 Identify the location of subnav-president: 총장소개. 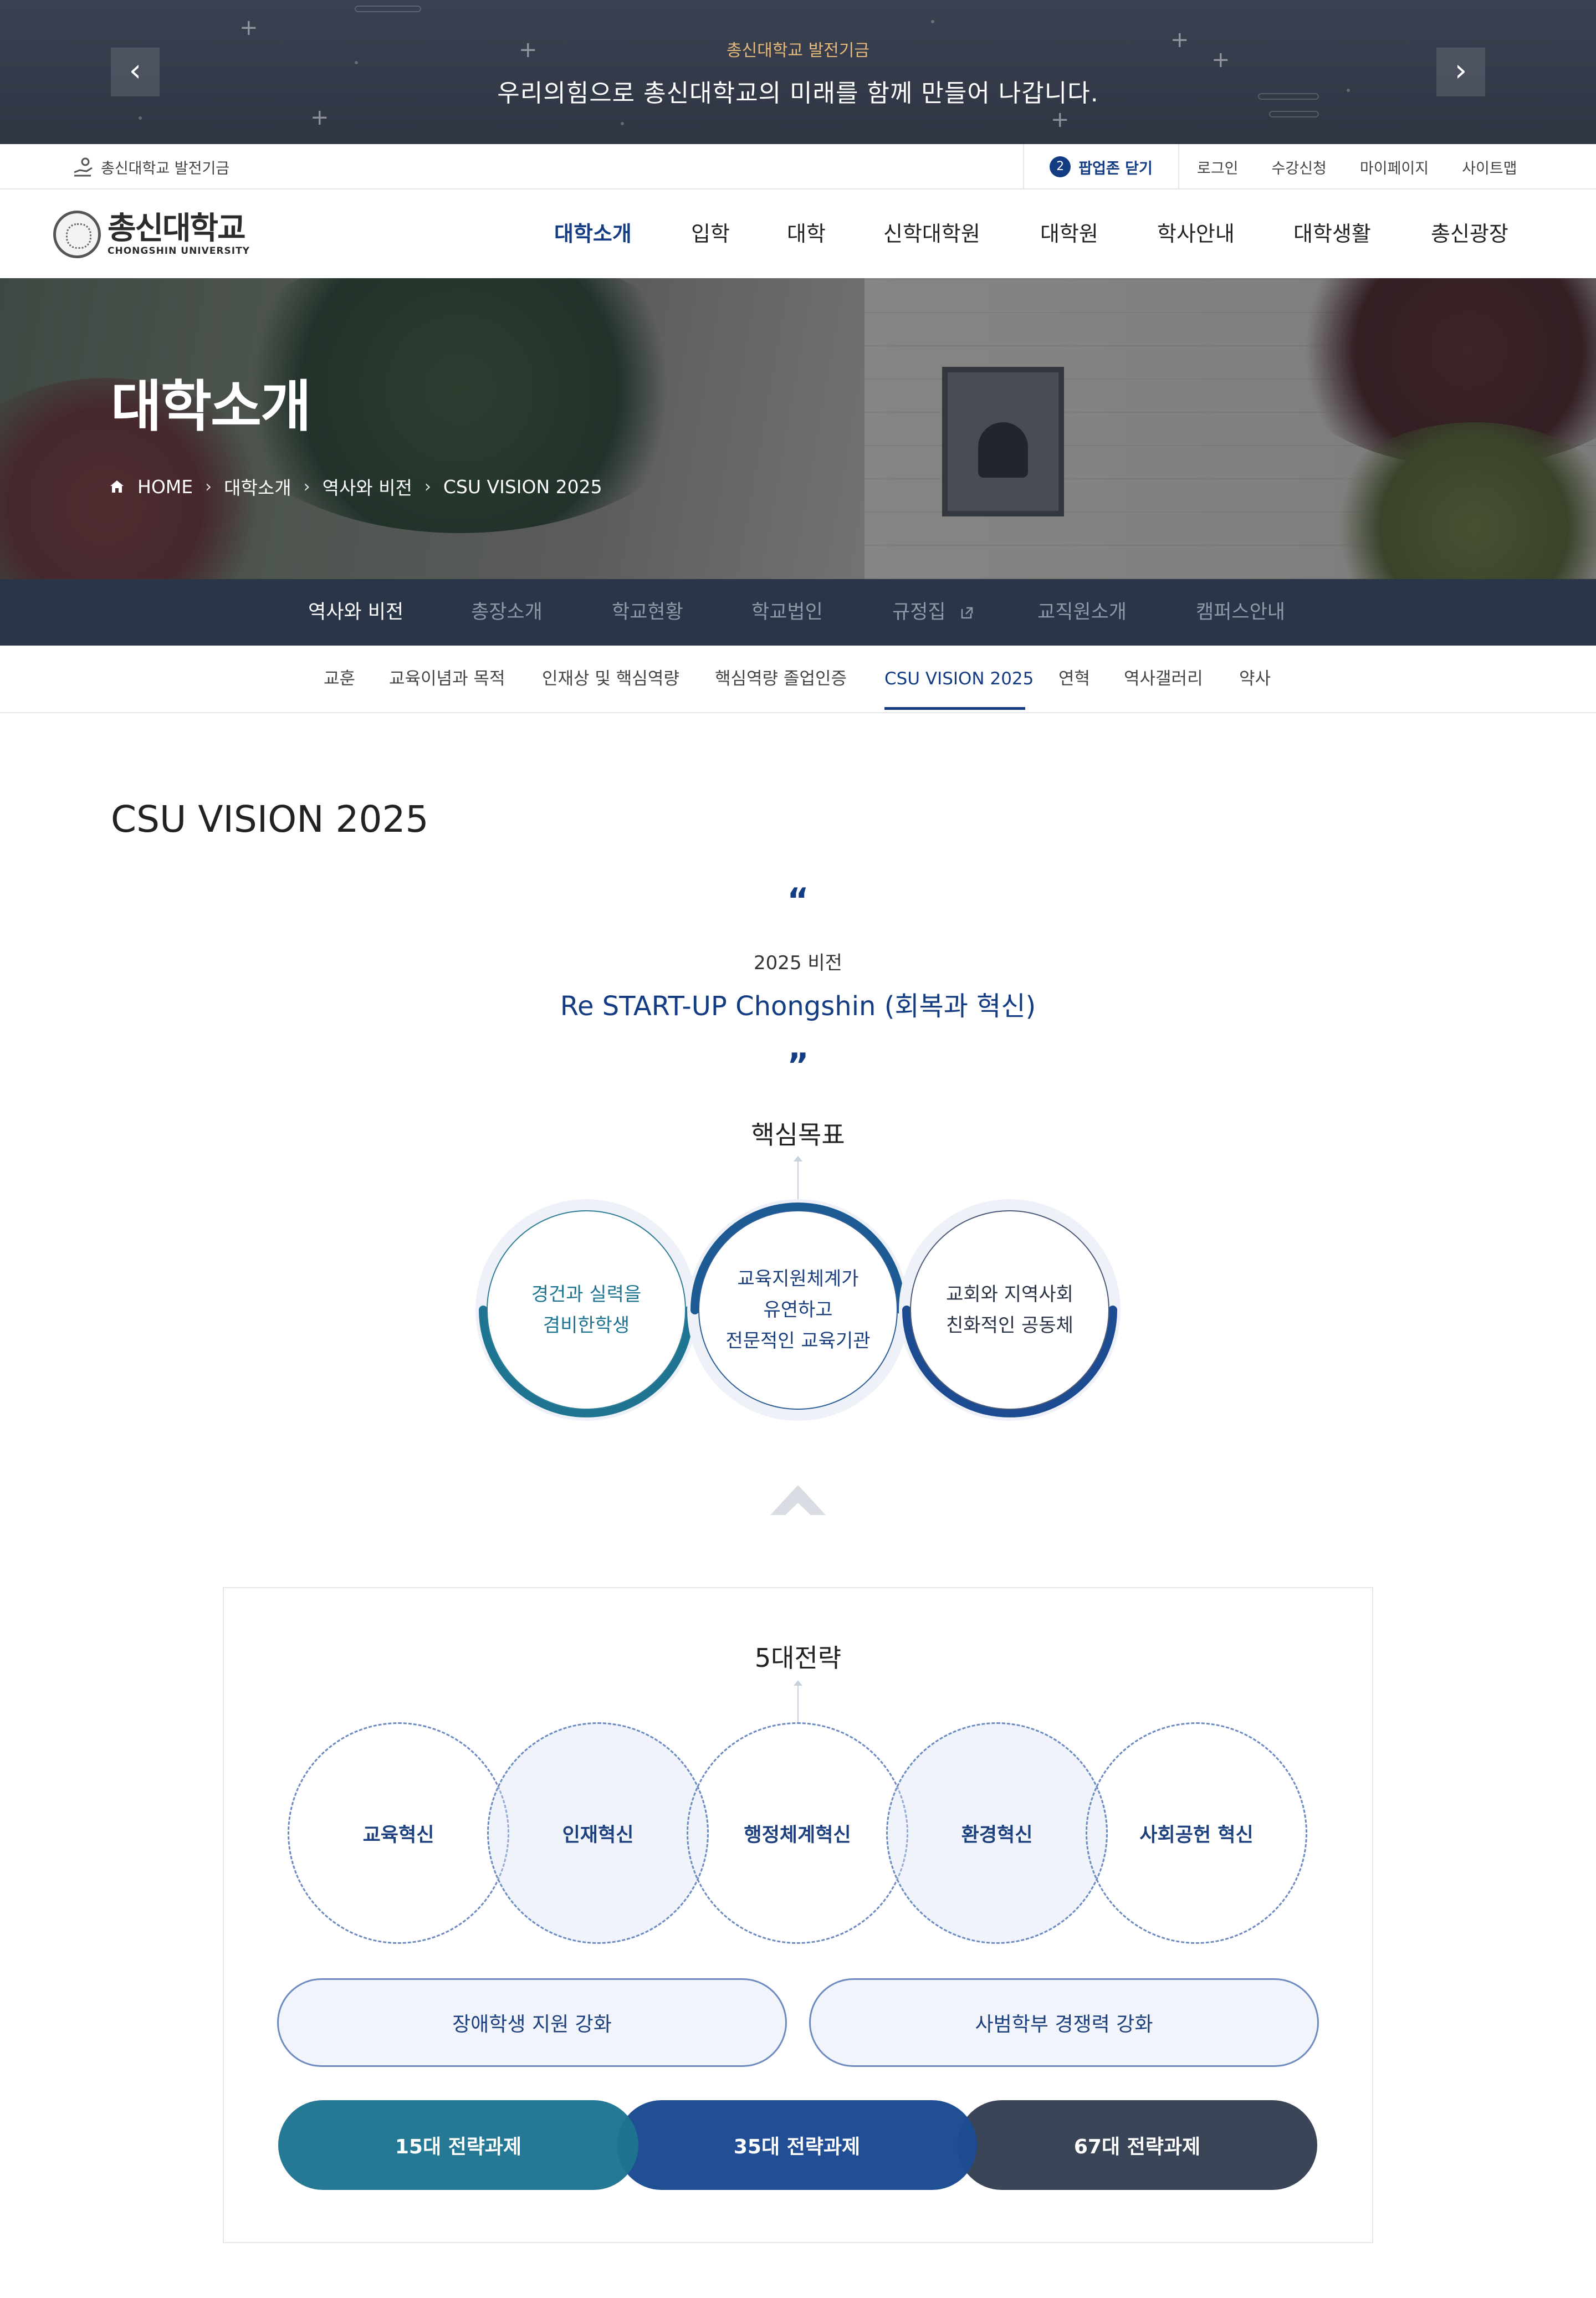
(507, 612).